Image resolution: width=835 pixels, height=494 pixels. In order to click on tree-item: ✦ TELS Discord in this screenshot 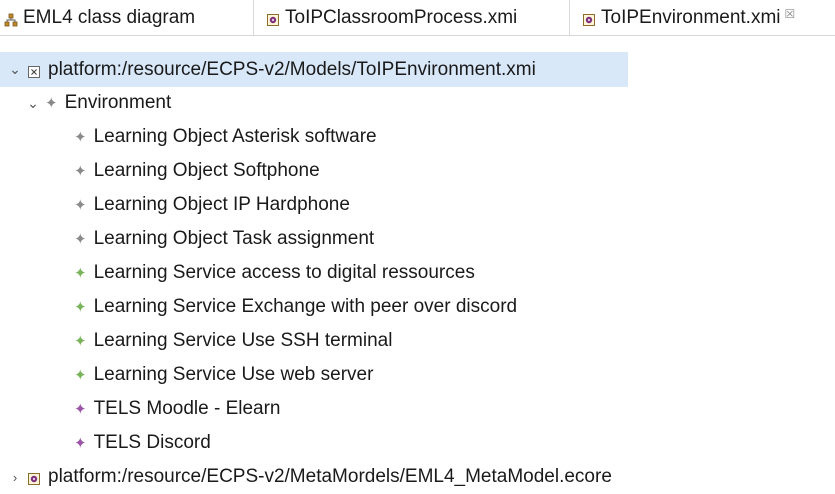, I will do `click(142, 443)`.